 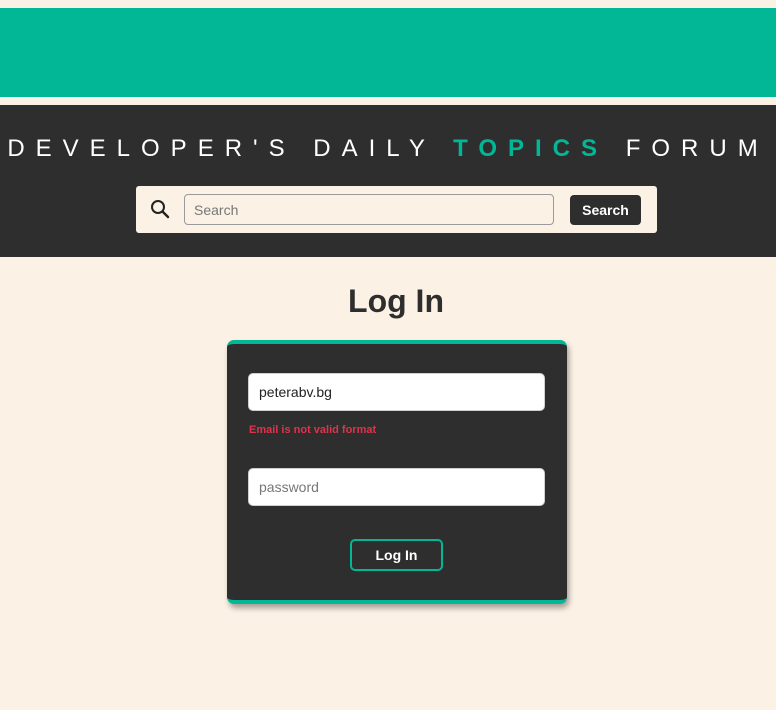 I want to click on login-button: Log In, so click(x=396, y=555).